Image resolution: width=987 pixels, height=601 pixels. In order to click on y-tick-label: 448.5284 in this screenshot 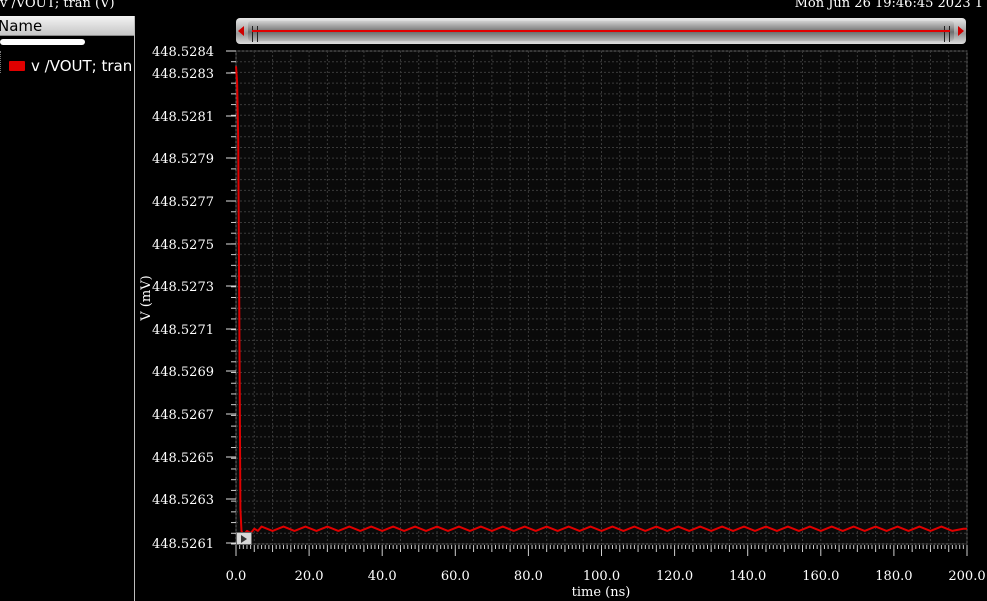, I will do `click(183, 52)`.